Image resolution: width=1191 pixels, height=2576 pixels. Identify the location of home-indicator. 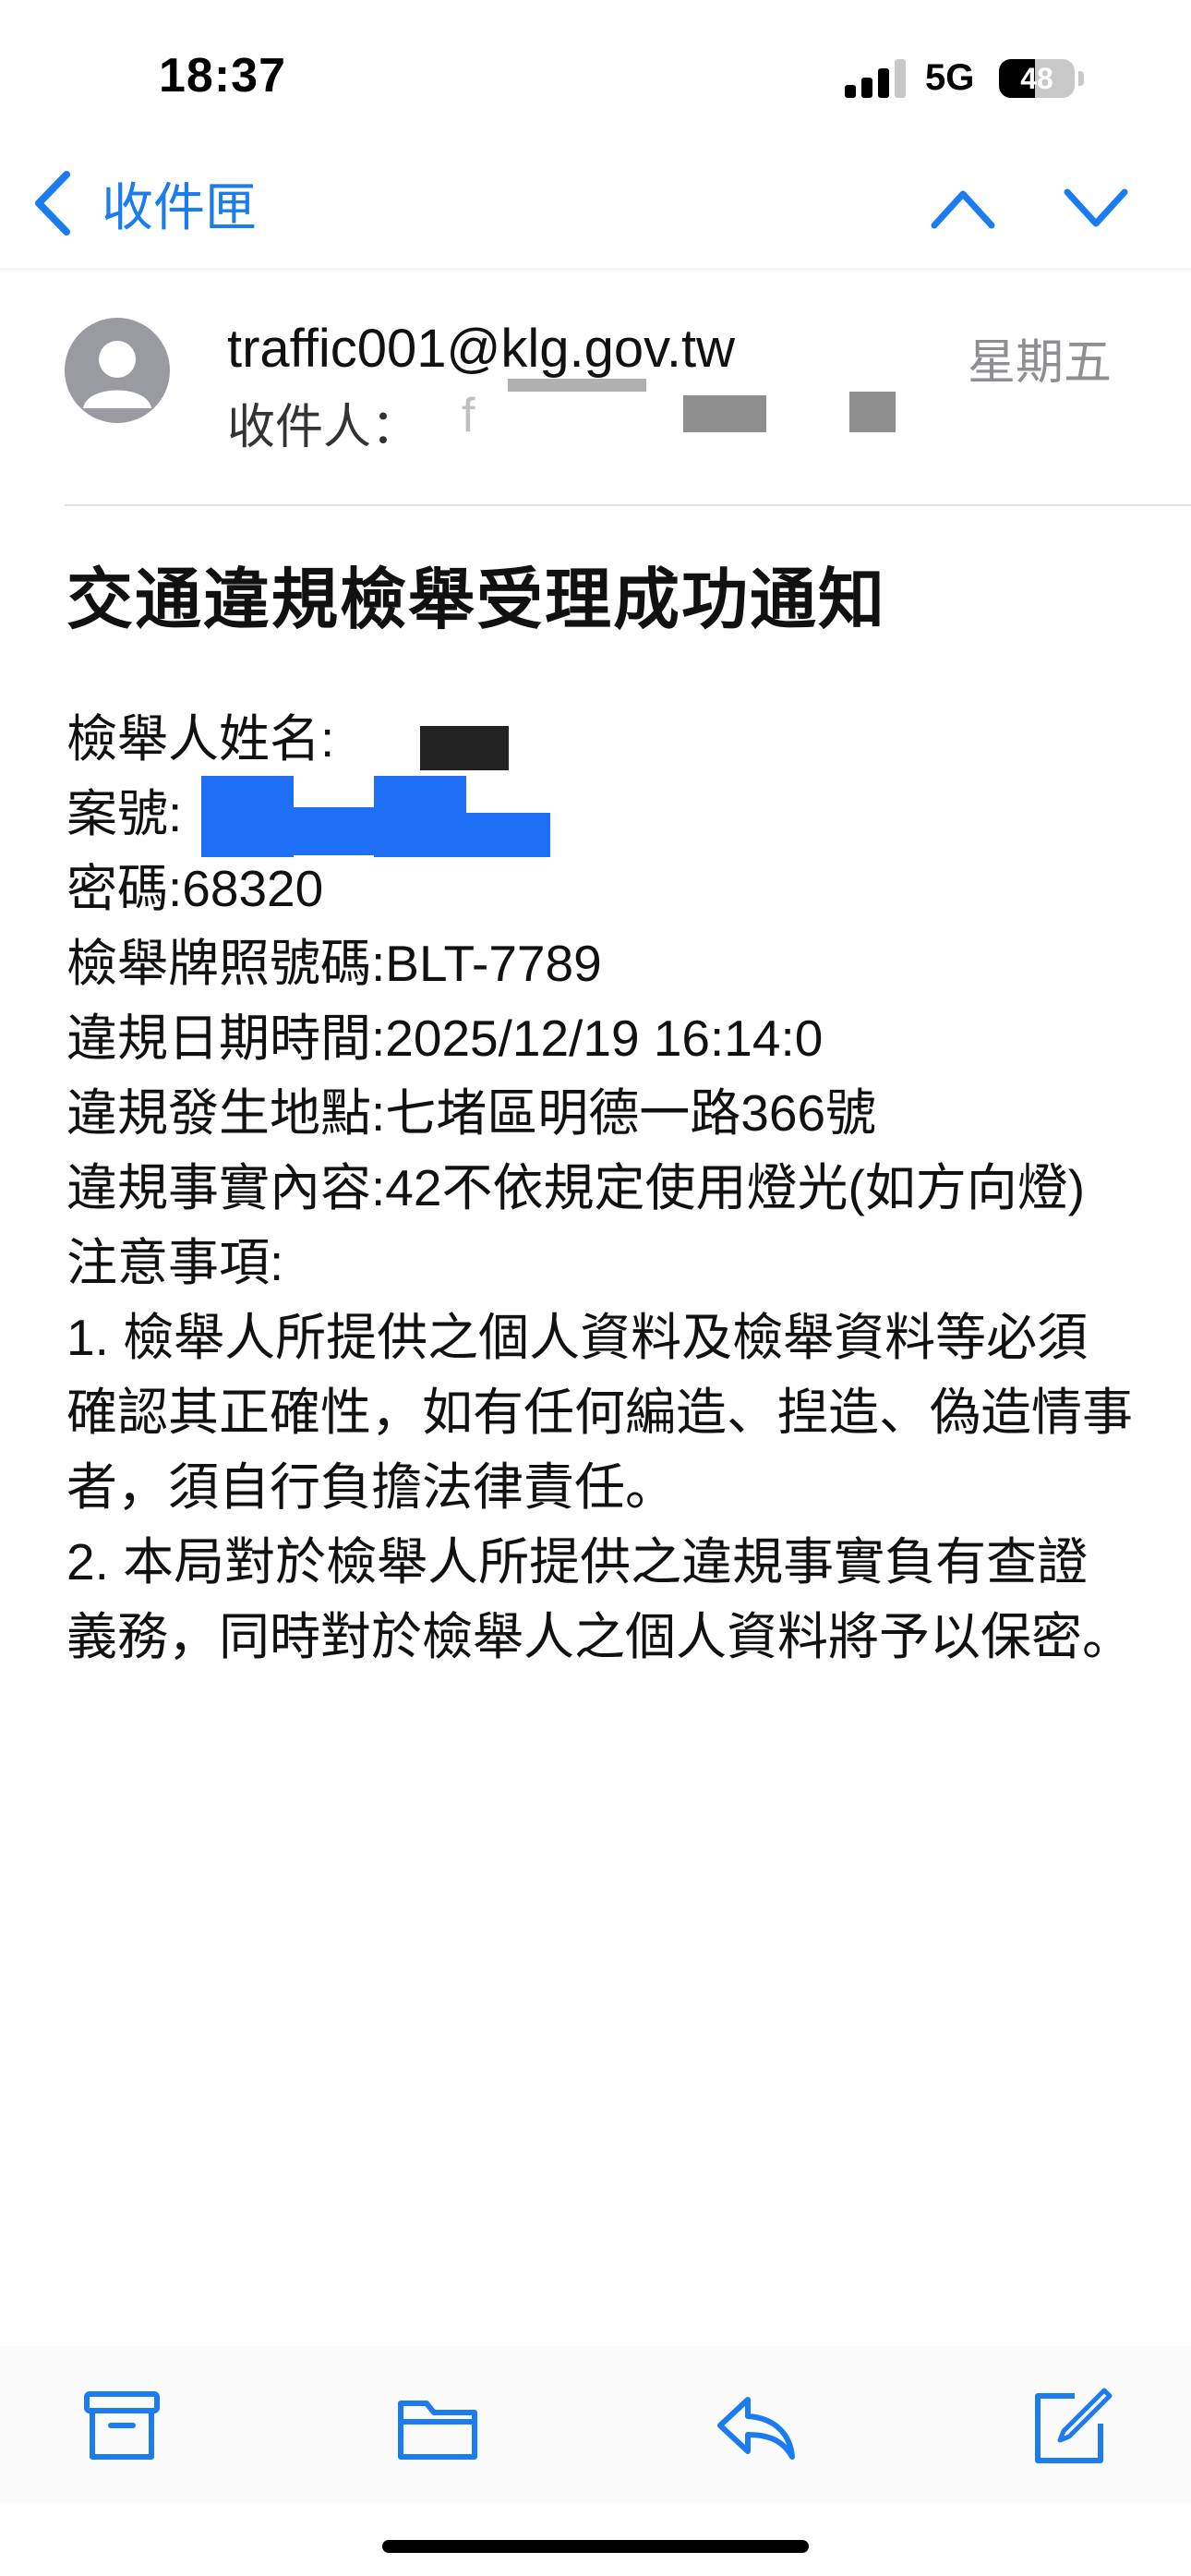
(595, 2546).